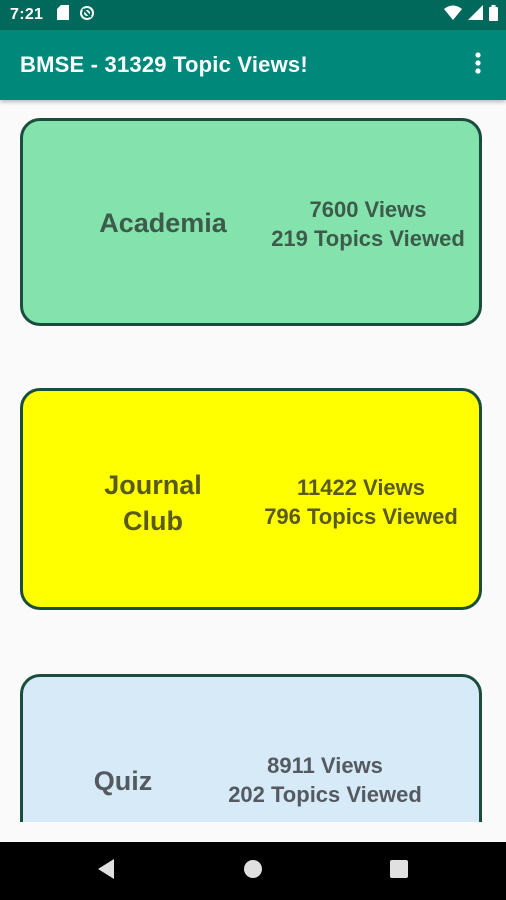  What do you see at coordinates (368, 224) in the screenshot?
I see `card-stats: 7600 Views 219 Topics Viewed` at bounding box center [368, 224].